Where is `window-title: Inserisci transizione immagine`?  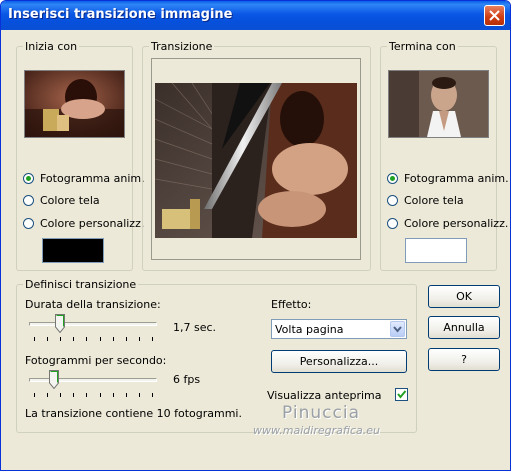 window-title: Inserisci transizione immagine is located at coordinates (120, 14).